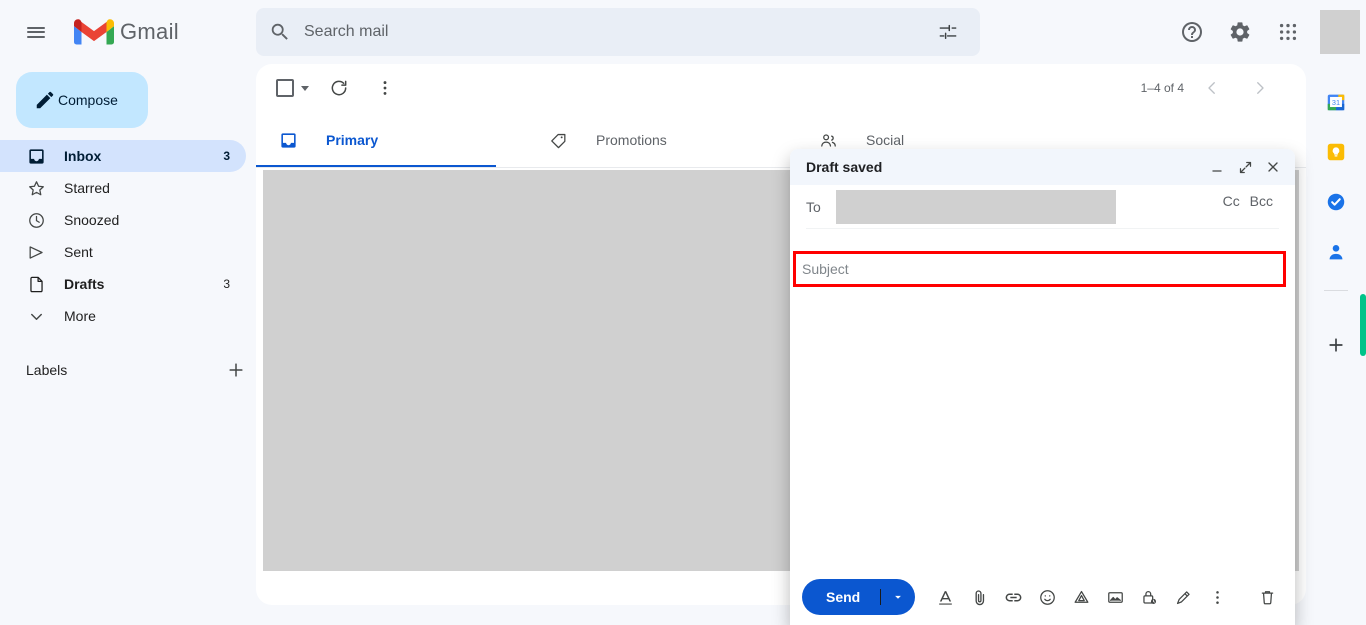 Image resolution: width=1366 pixels, height=625 pixels. I want to click on sidebar-item-label: Inbox, so click(83, 156).